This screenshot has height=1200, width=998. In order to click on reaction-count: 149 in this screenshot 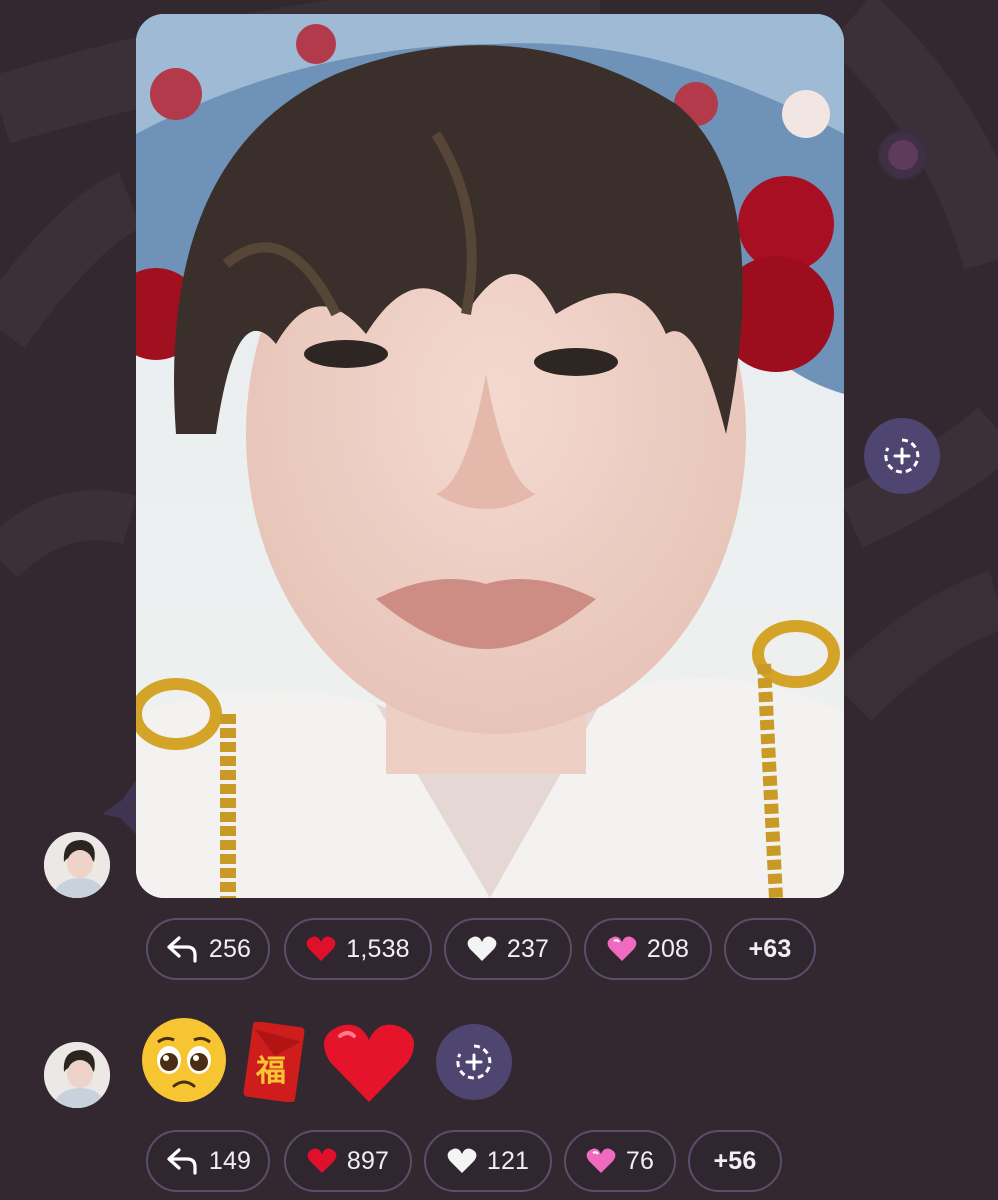, I will do `click(230, 1160)`.